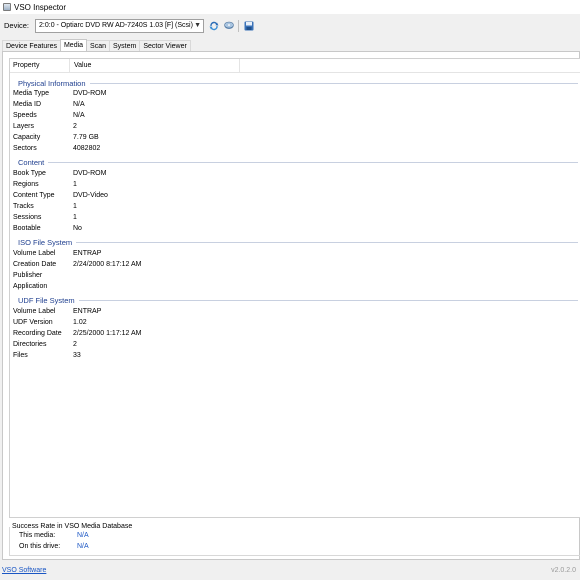 The height and width of the screenshot is (580, 580). Describe the element at coordinates (298, 162) in the screenshot. I see `group-header-content: Content` at that location.